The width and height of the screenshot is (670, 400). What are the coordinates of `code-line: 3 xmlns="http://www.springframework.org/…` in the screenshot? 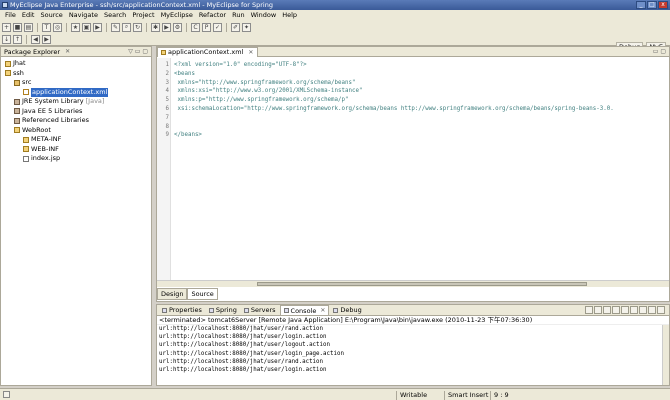 It's located at (256, 83).